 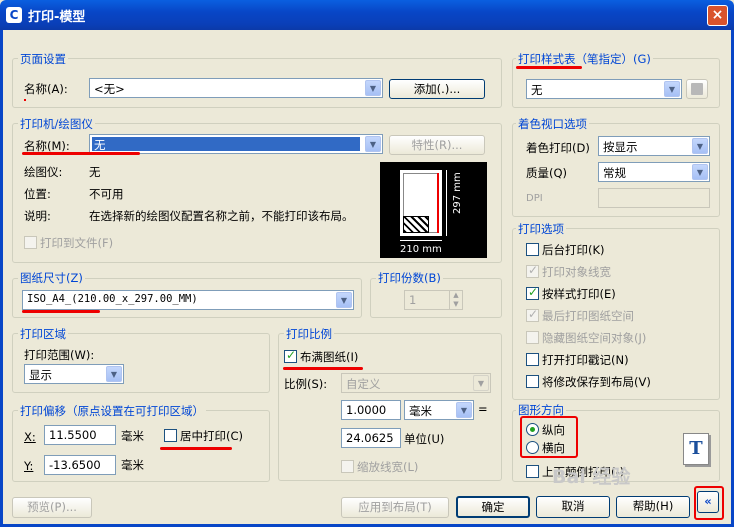 I want to click on width-dimension: 210 mm, so click(x=421, y=249).